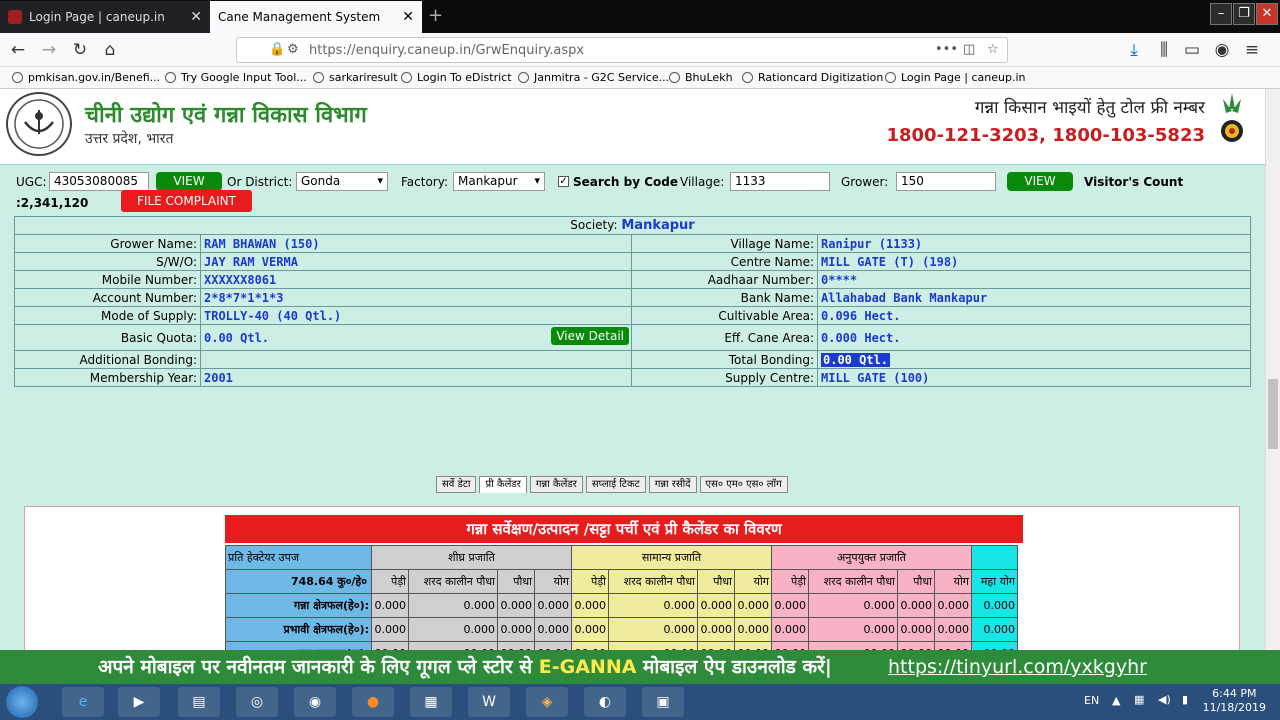 The width and height of the screenshot is (1280, 720). I want to click on tab-label: Cane Management System, so click(299, 17).